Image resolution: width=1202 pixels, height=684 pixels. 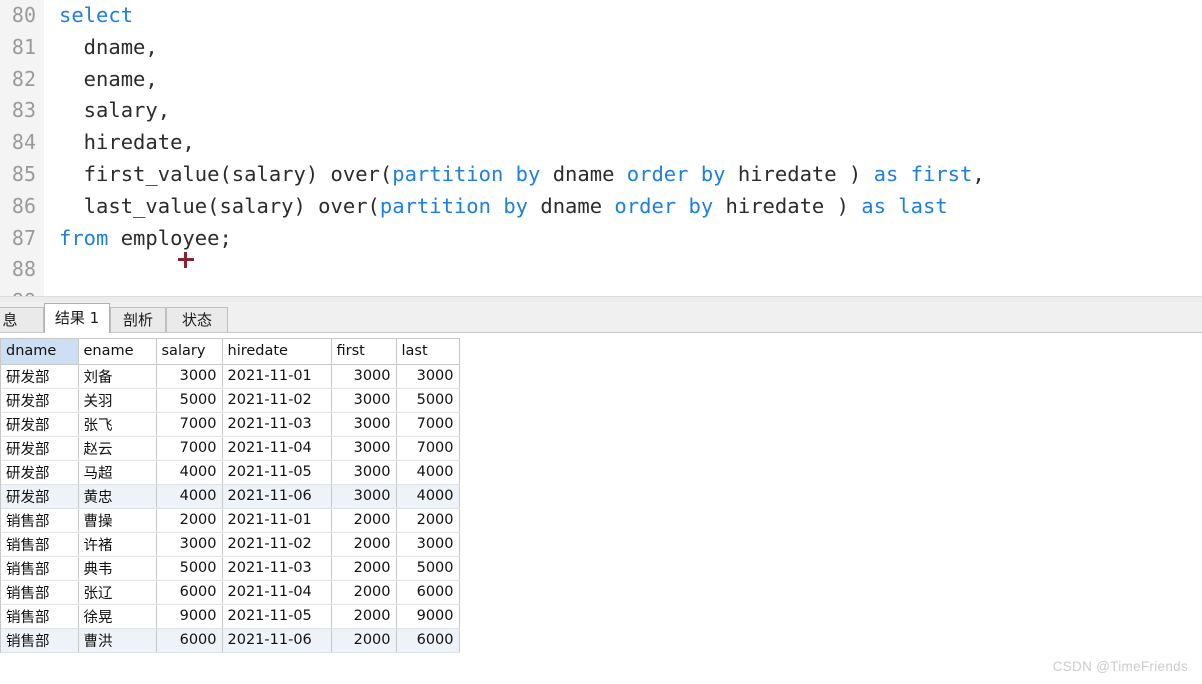 I want to click on table-row: 研发部 赵云 7000 2021-11-04 3000 7000, so click(x=230, y=448).